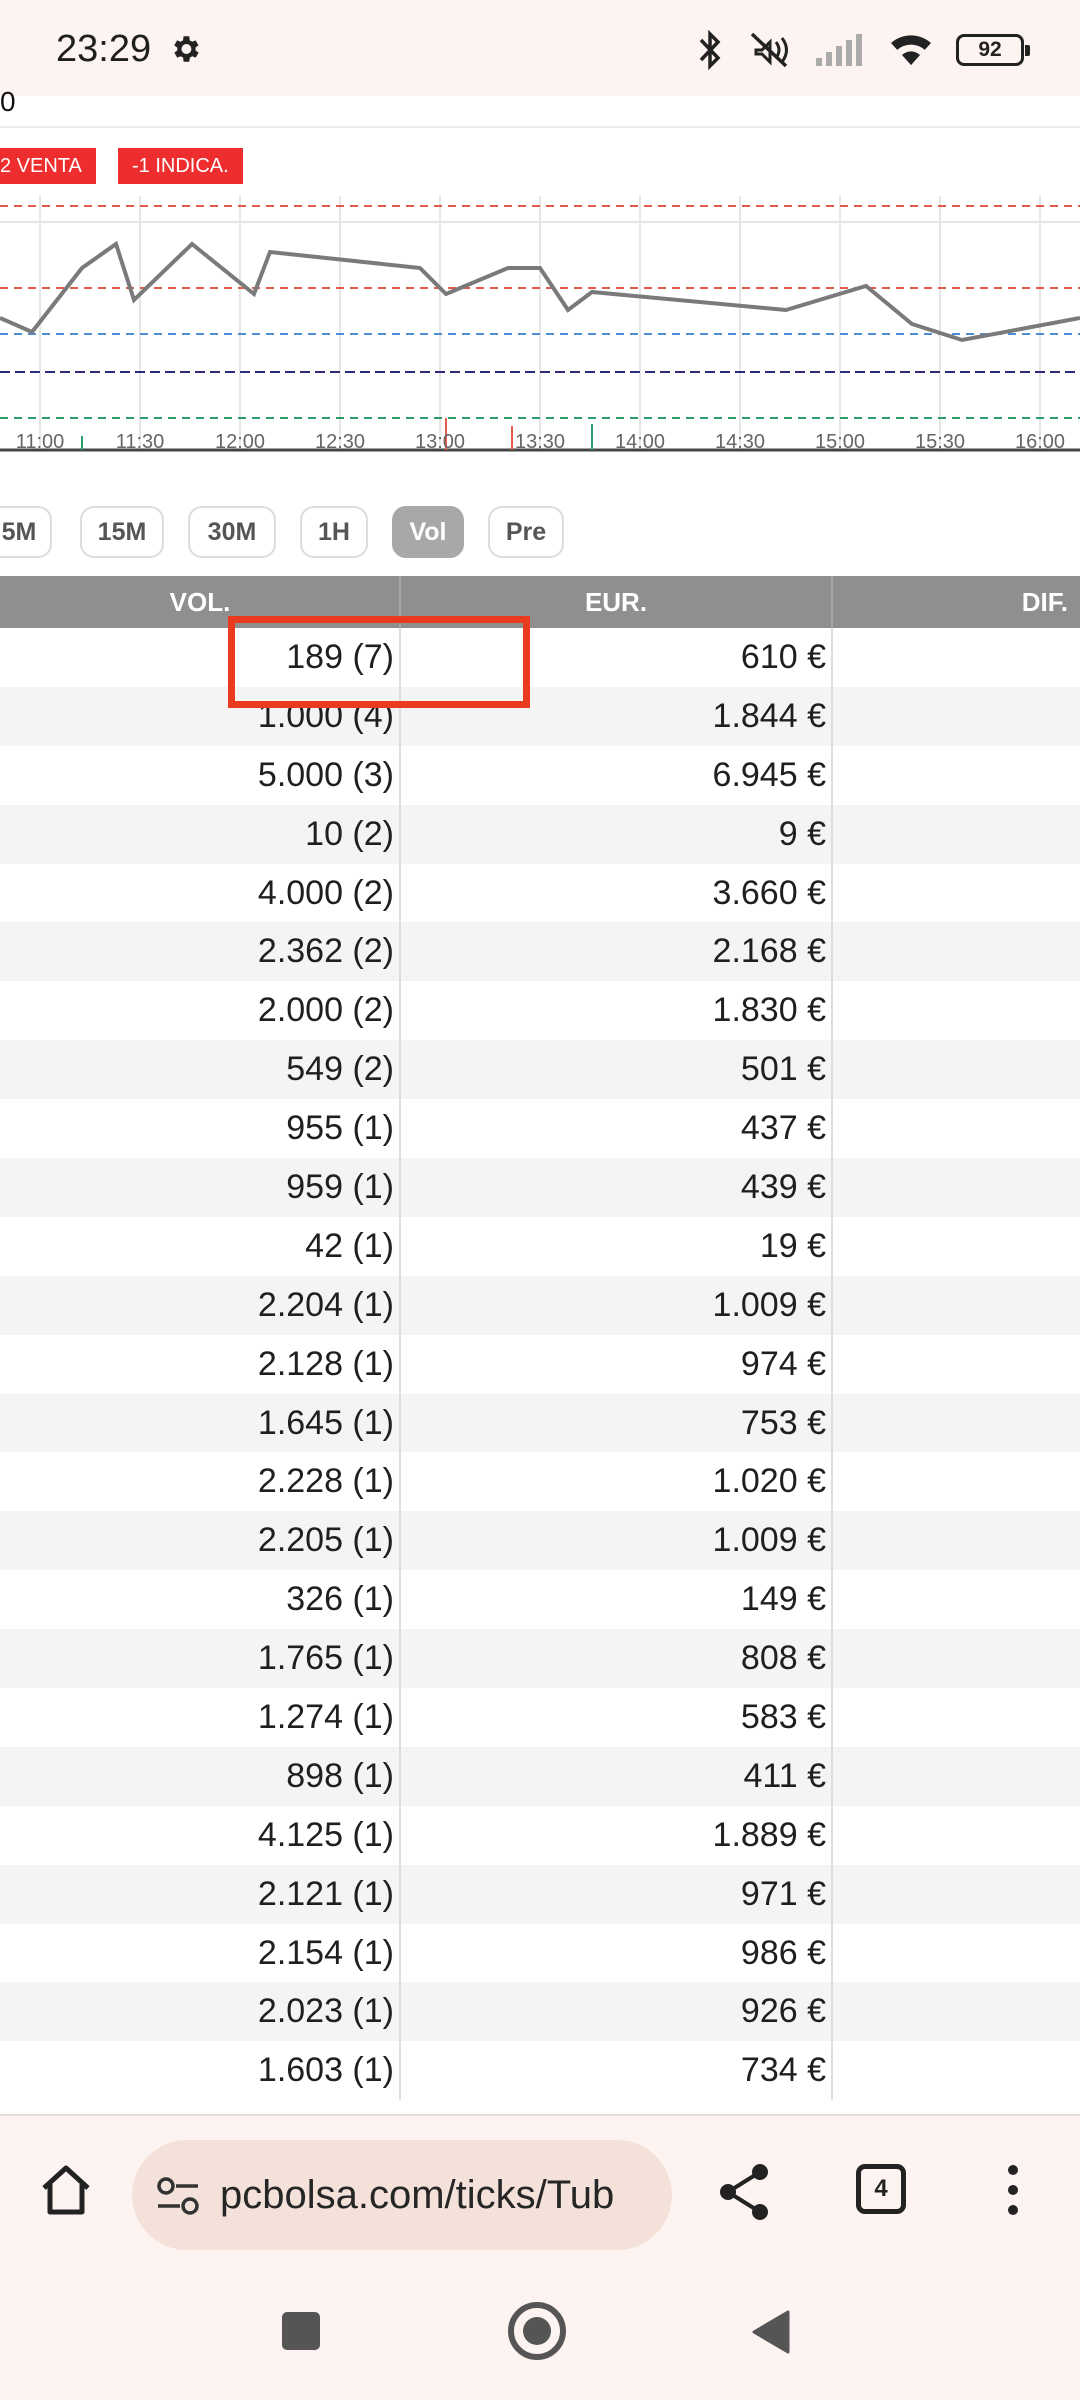 Image resolution: width=1080 pixels, height=2400 pixels. What do you see at coordinates (435, 2195) in the screenshot?
I see `url-text: pcbolsa.com/ticks/Tub` at bounding box center [435, 2195].